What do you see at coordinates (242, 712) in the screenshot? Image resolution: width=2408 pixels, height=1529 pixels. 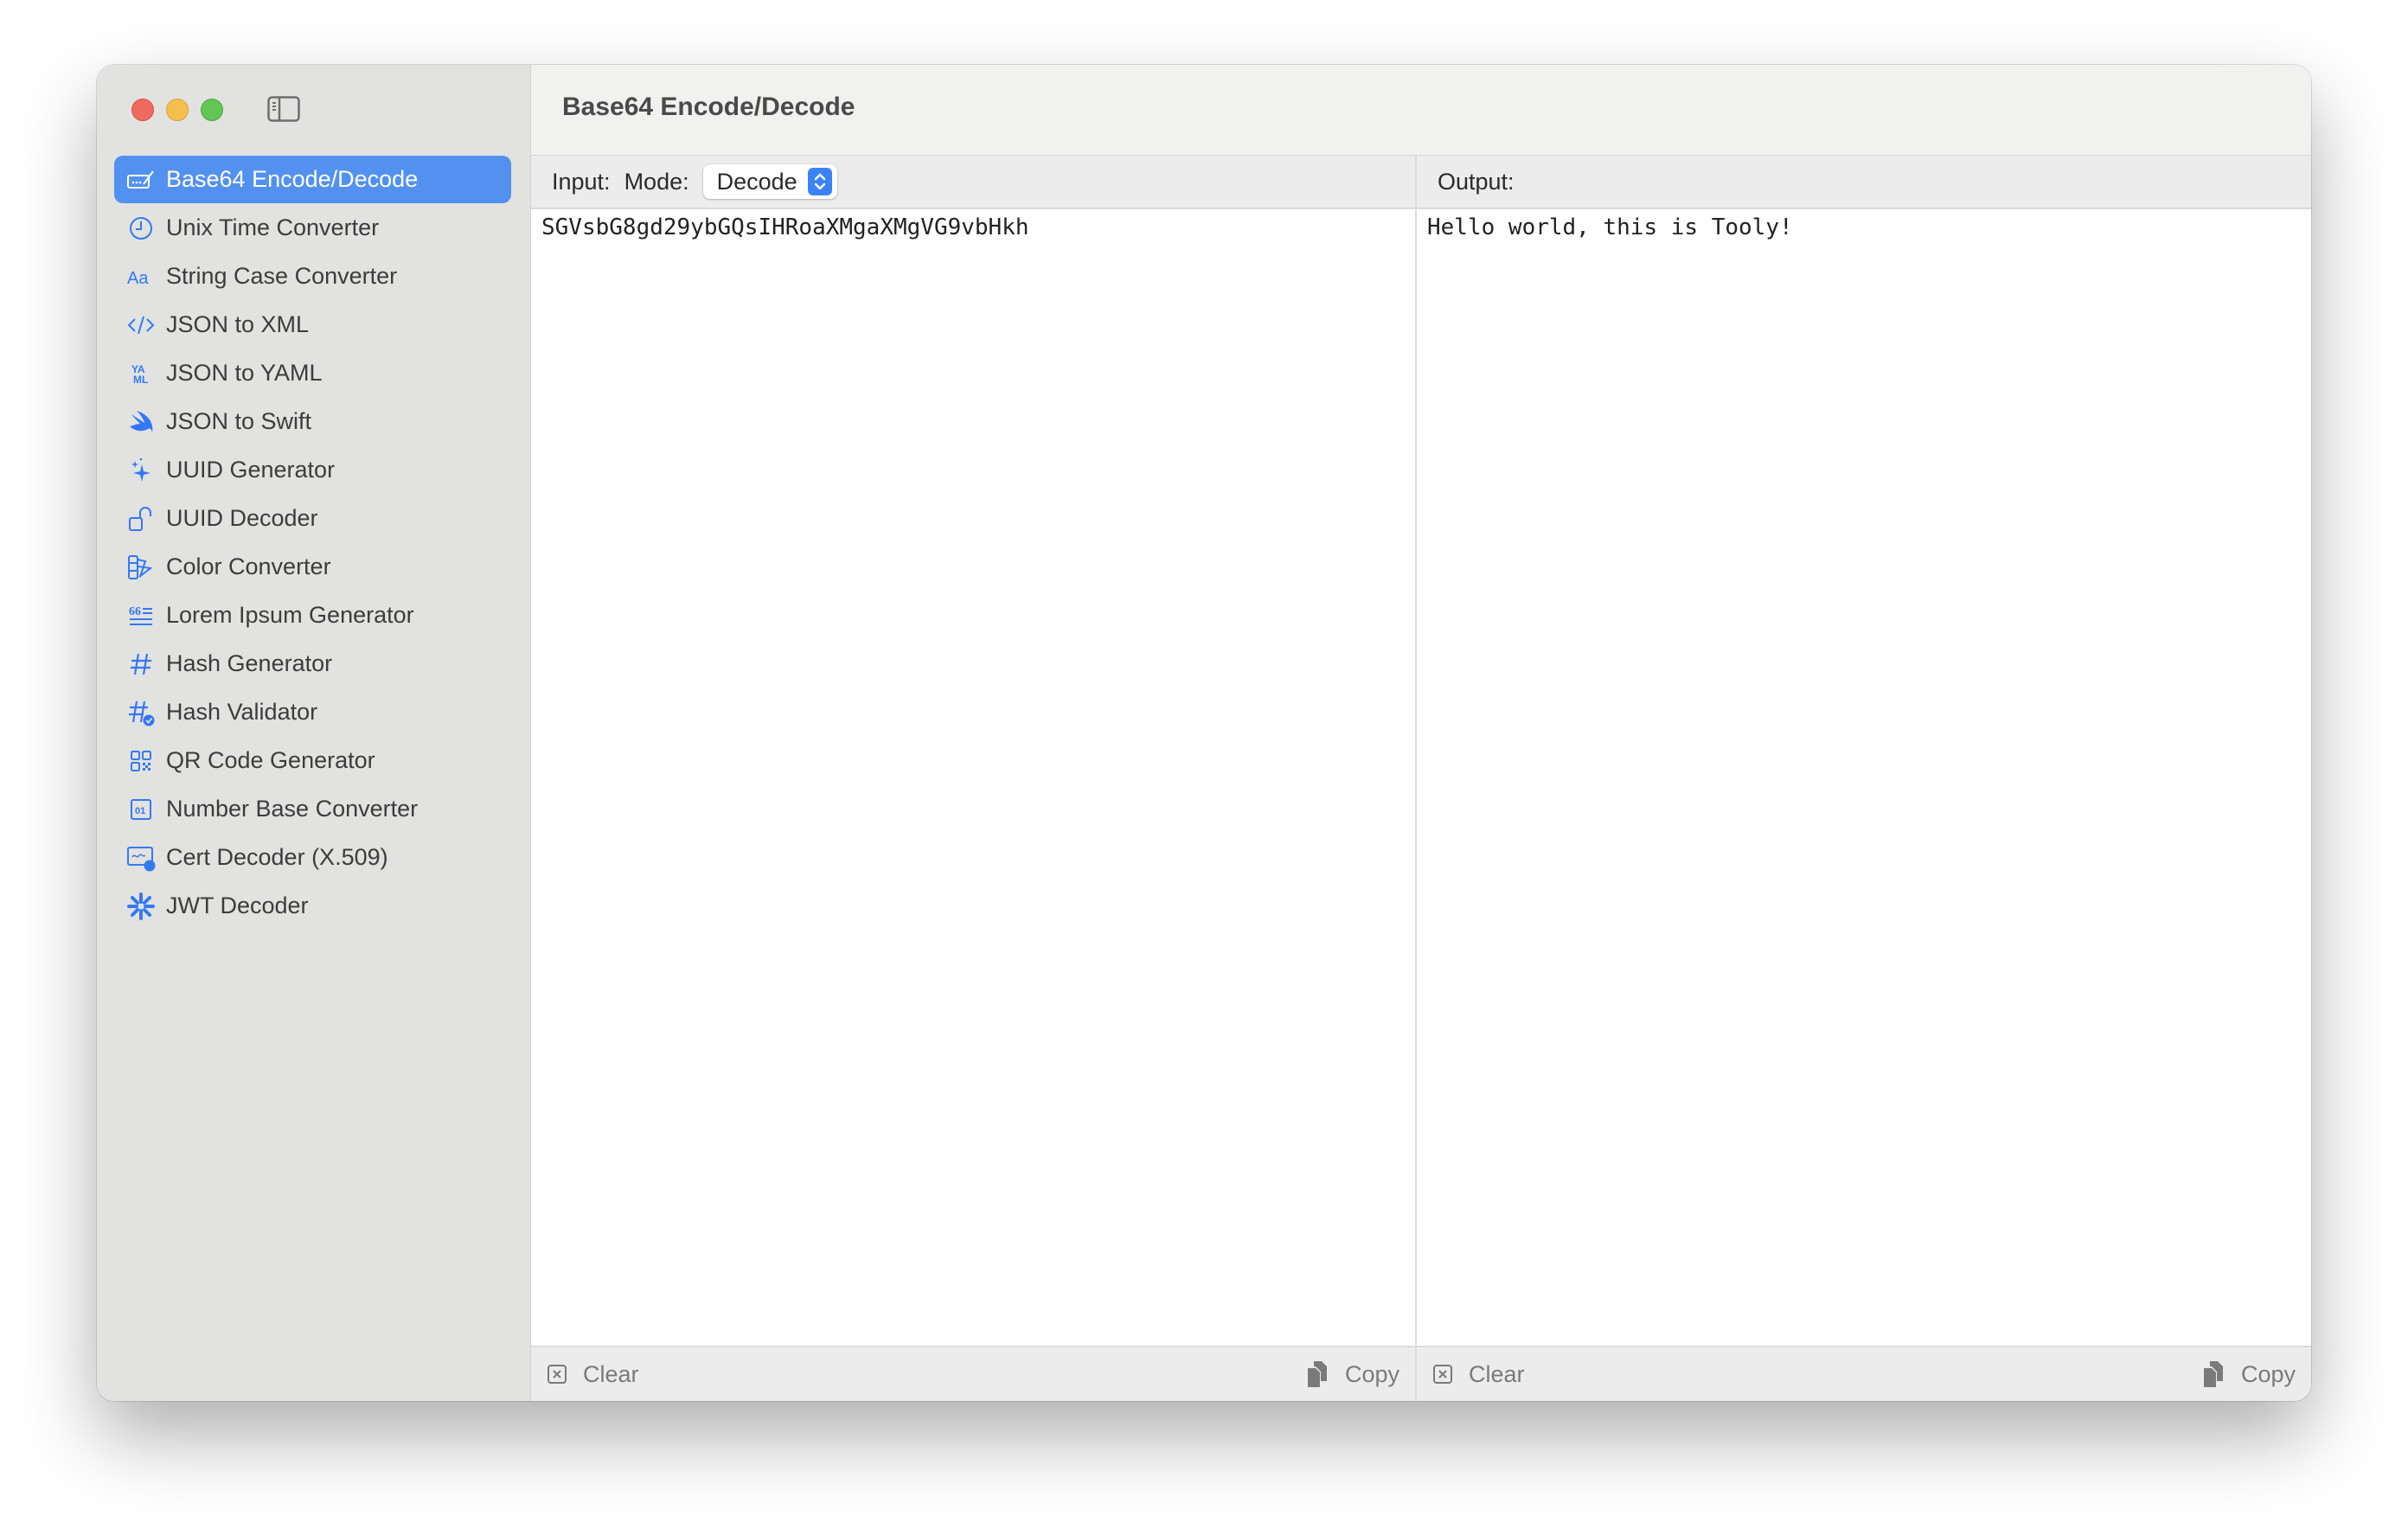 I see `sidebar-item-label: Hash Validator` at bounding box center [242, 712].